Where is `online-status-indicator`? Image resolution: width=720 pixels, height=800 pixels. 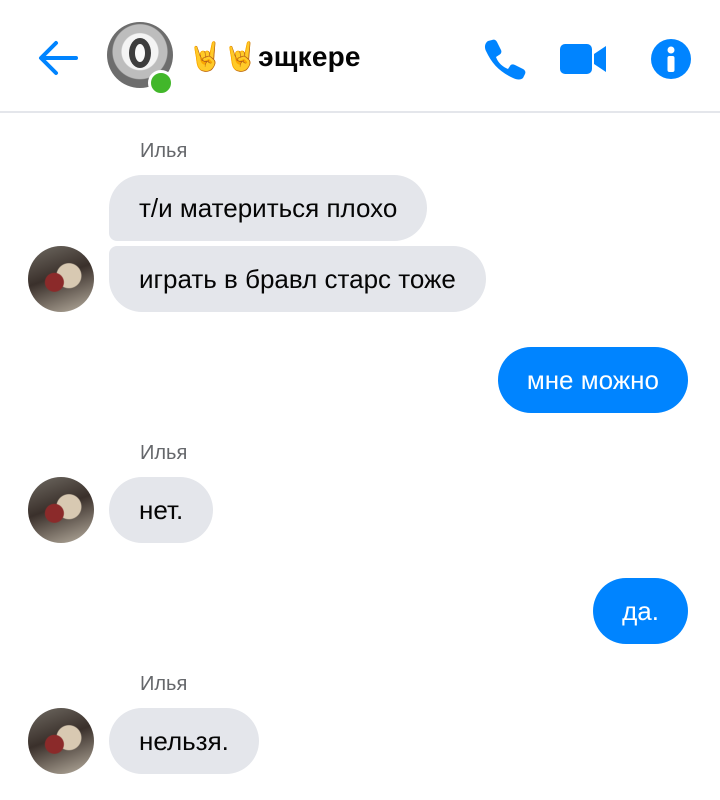 online-status-indicator is located at coordinates (161, 83).